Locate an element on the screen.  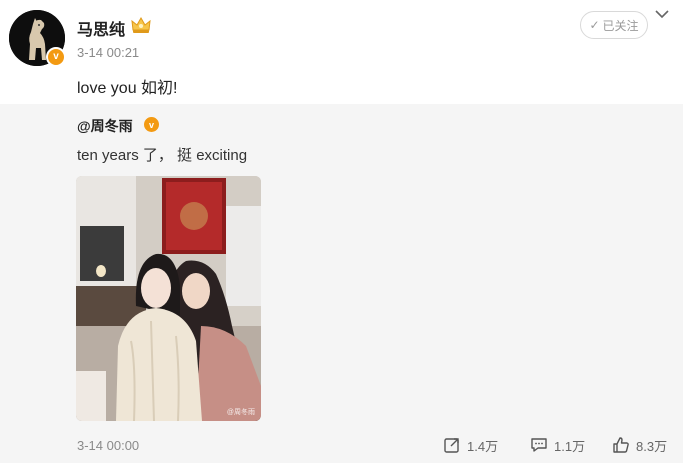
repost-photo: @周冬雨 is located at coordinates (168, 298).